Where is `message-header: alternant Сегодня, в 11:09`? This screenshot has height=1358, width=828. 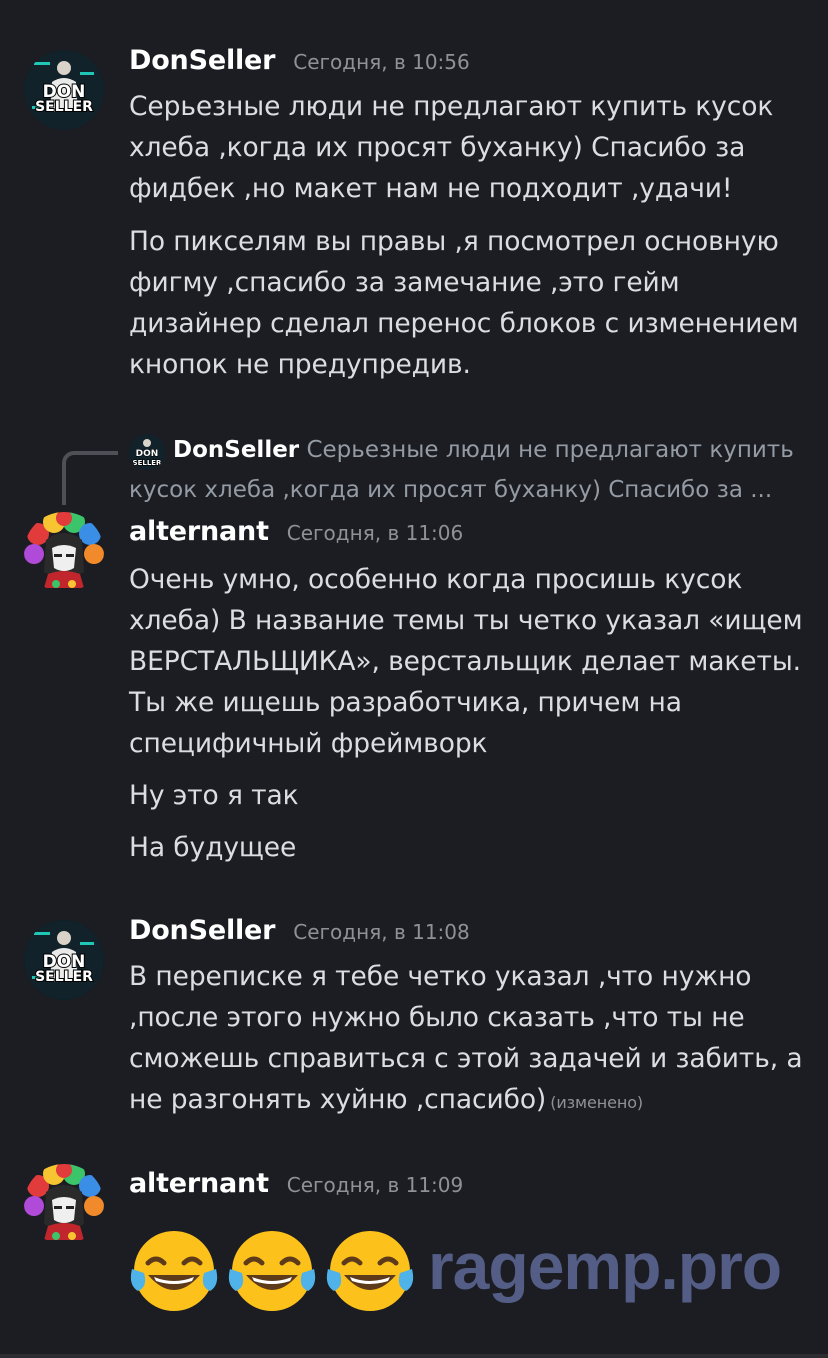
message-header: alternant Сегодня, в 11:09 is located at coordinates (296, 1183).